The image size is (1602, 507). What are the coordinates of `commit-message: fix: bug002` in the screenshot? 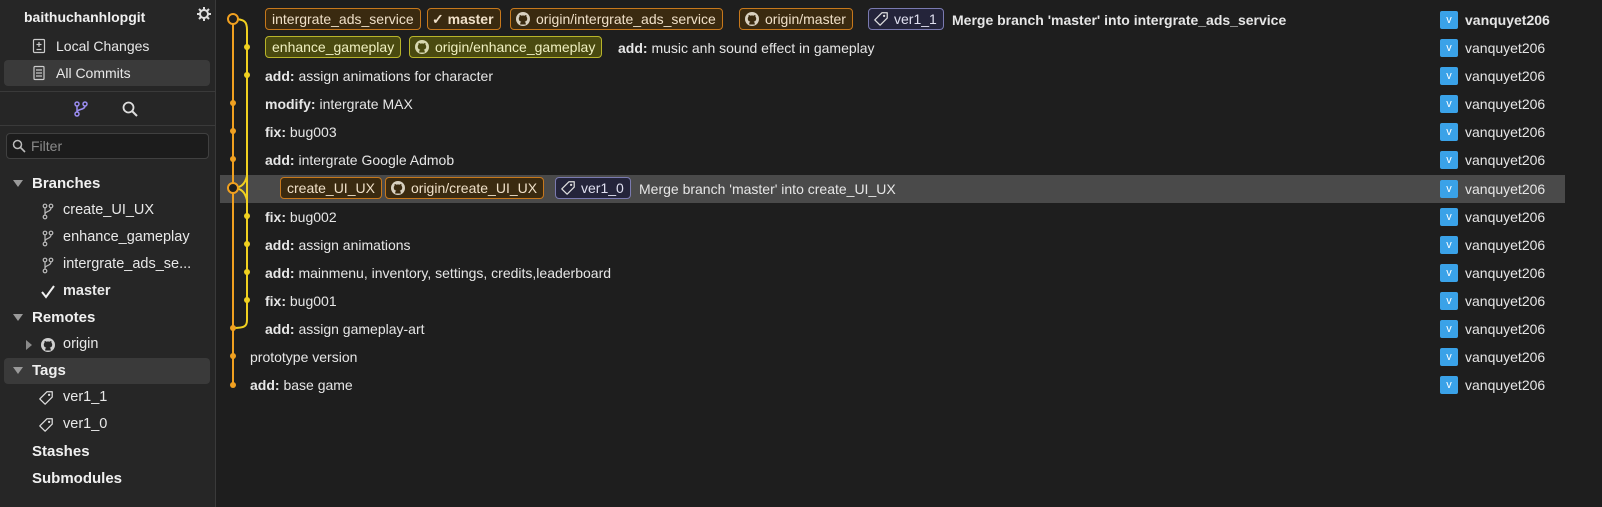 It's located at (301, 217).